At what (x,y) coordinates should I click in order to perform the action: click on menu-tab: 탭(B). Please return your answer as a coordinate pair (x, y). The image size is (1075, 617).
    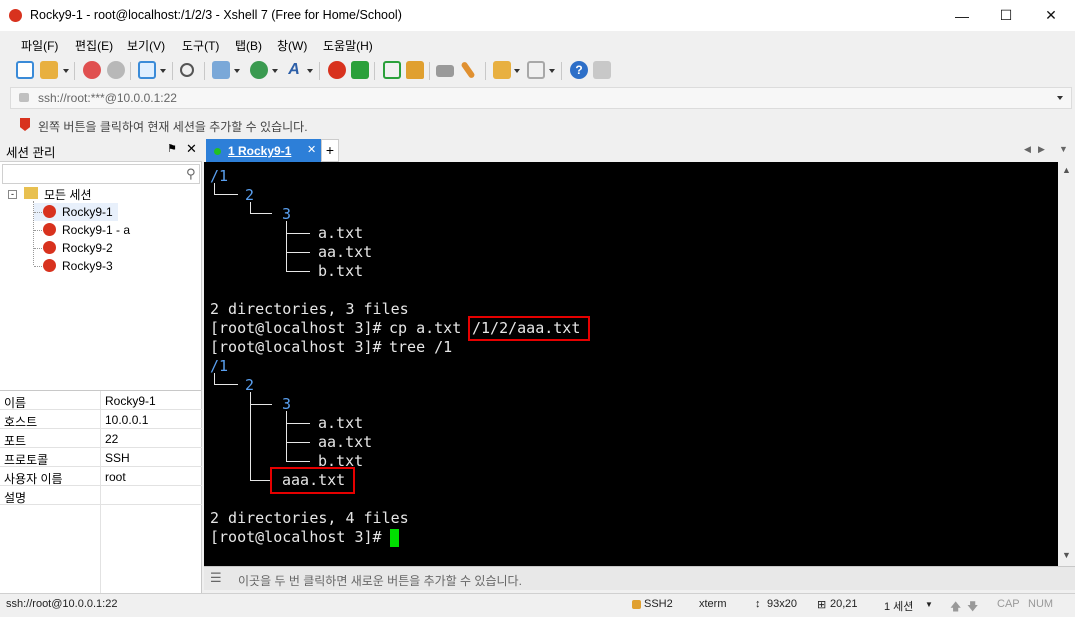
    Looking at the image, I should click on (248, 45).